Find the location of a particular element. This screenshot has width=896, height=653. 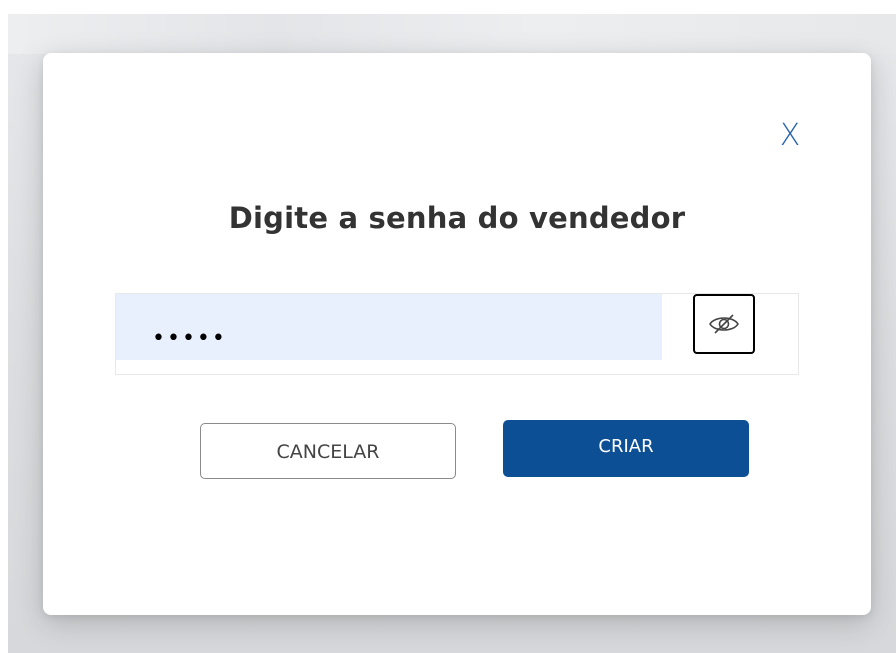

eye-slash-icon is located at coordinates (724, 324).